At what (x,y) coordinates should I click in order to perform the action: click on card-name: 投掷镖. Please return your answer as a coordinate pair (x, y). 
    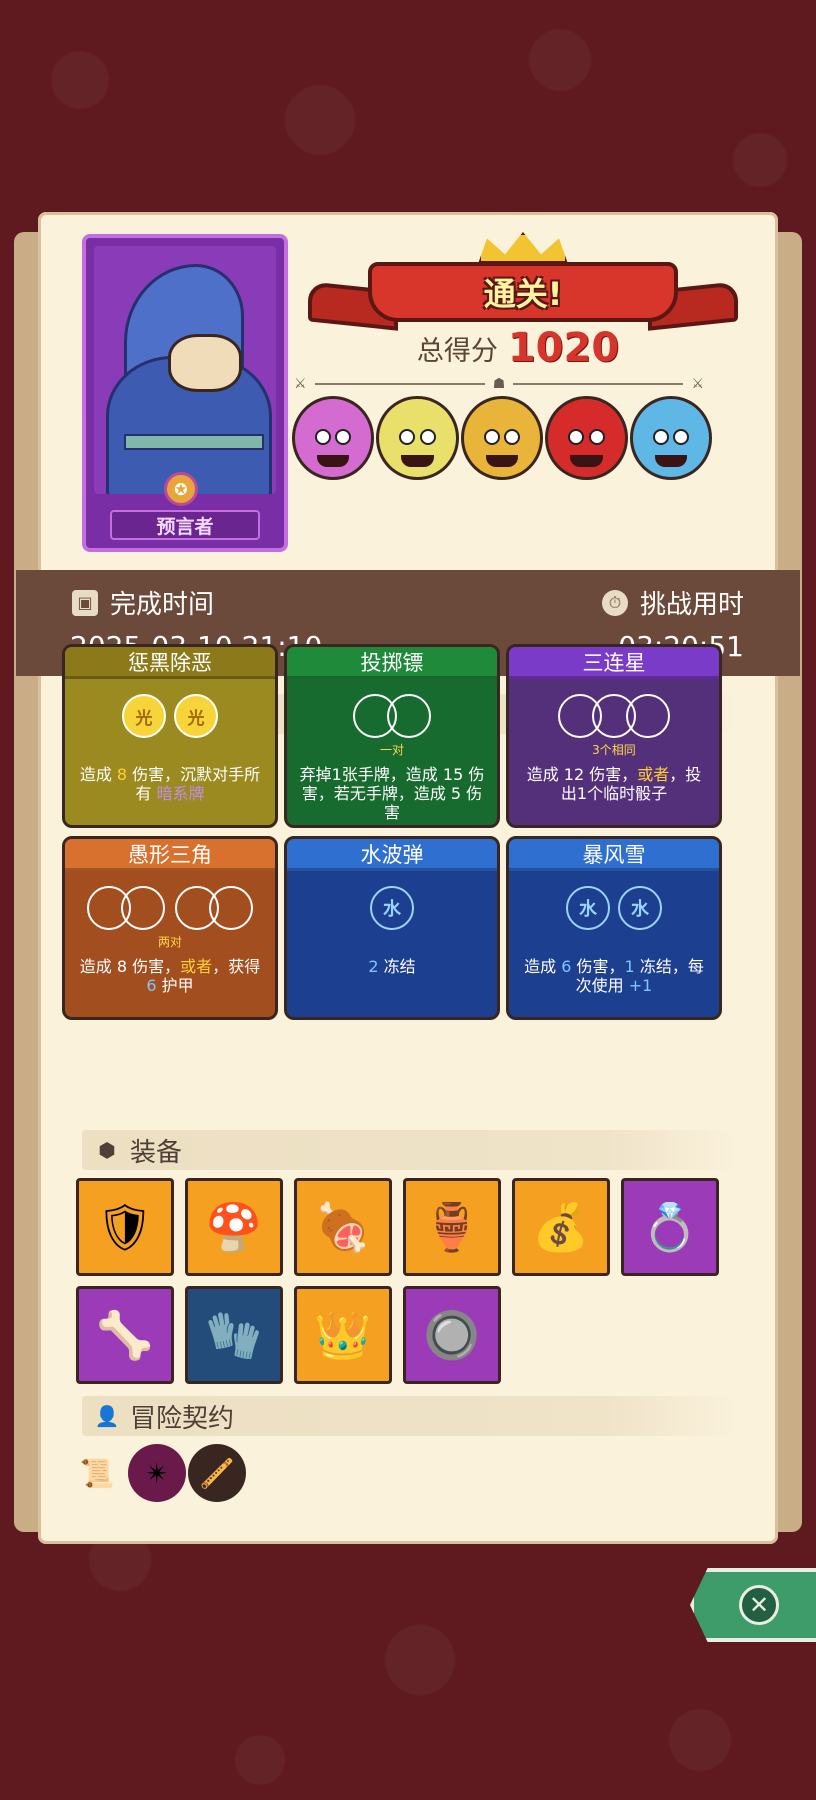
    Looking at the image, I should click on (392, 663).